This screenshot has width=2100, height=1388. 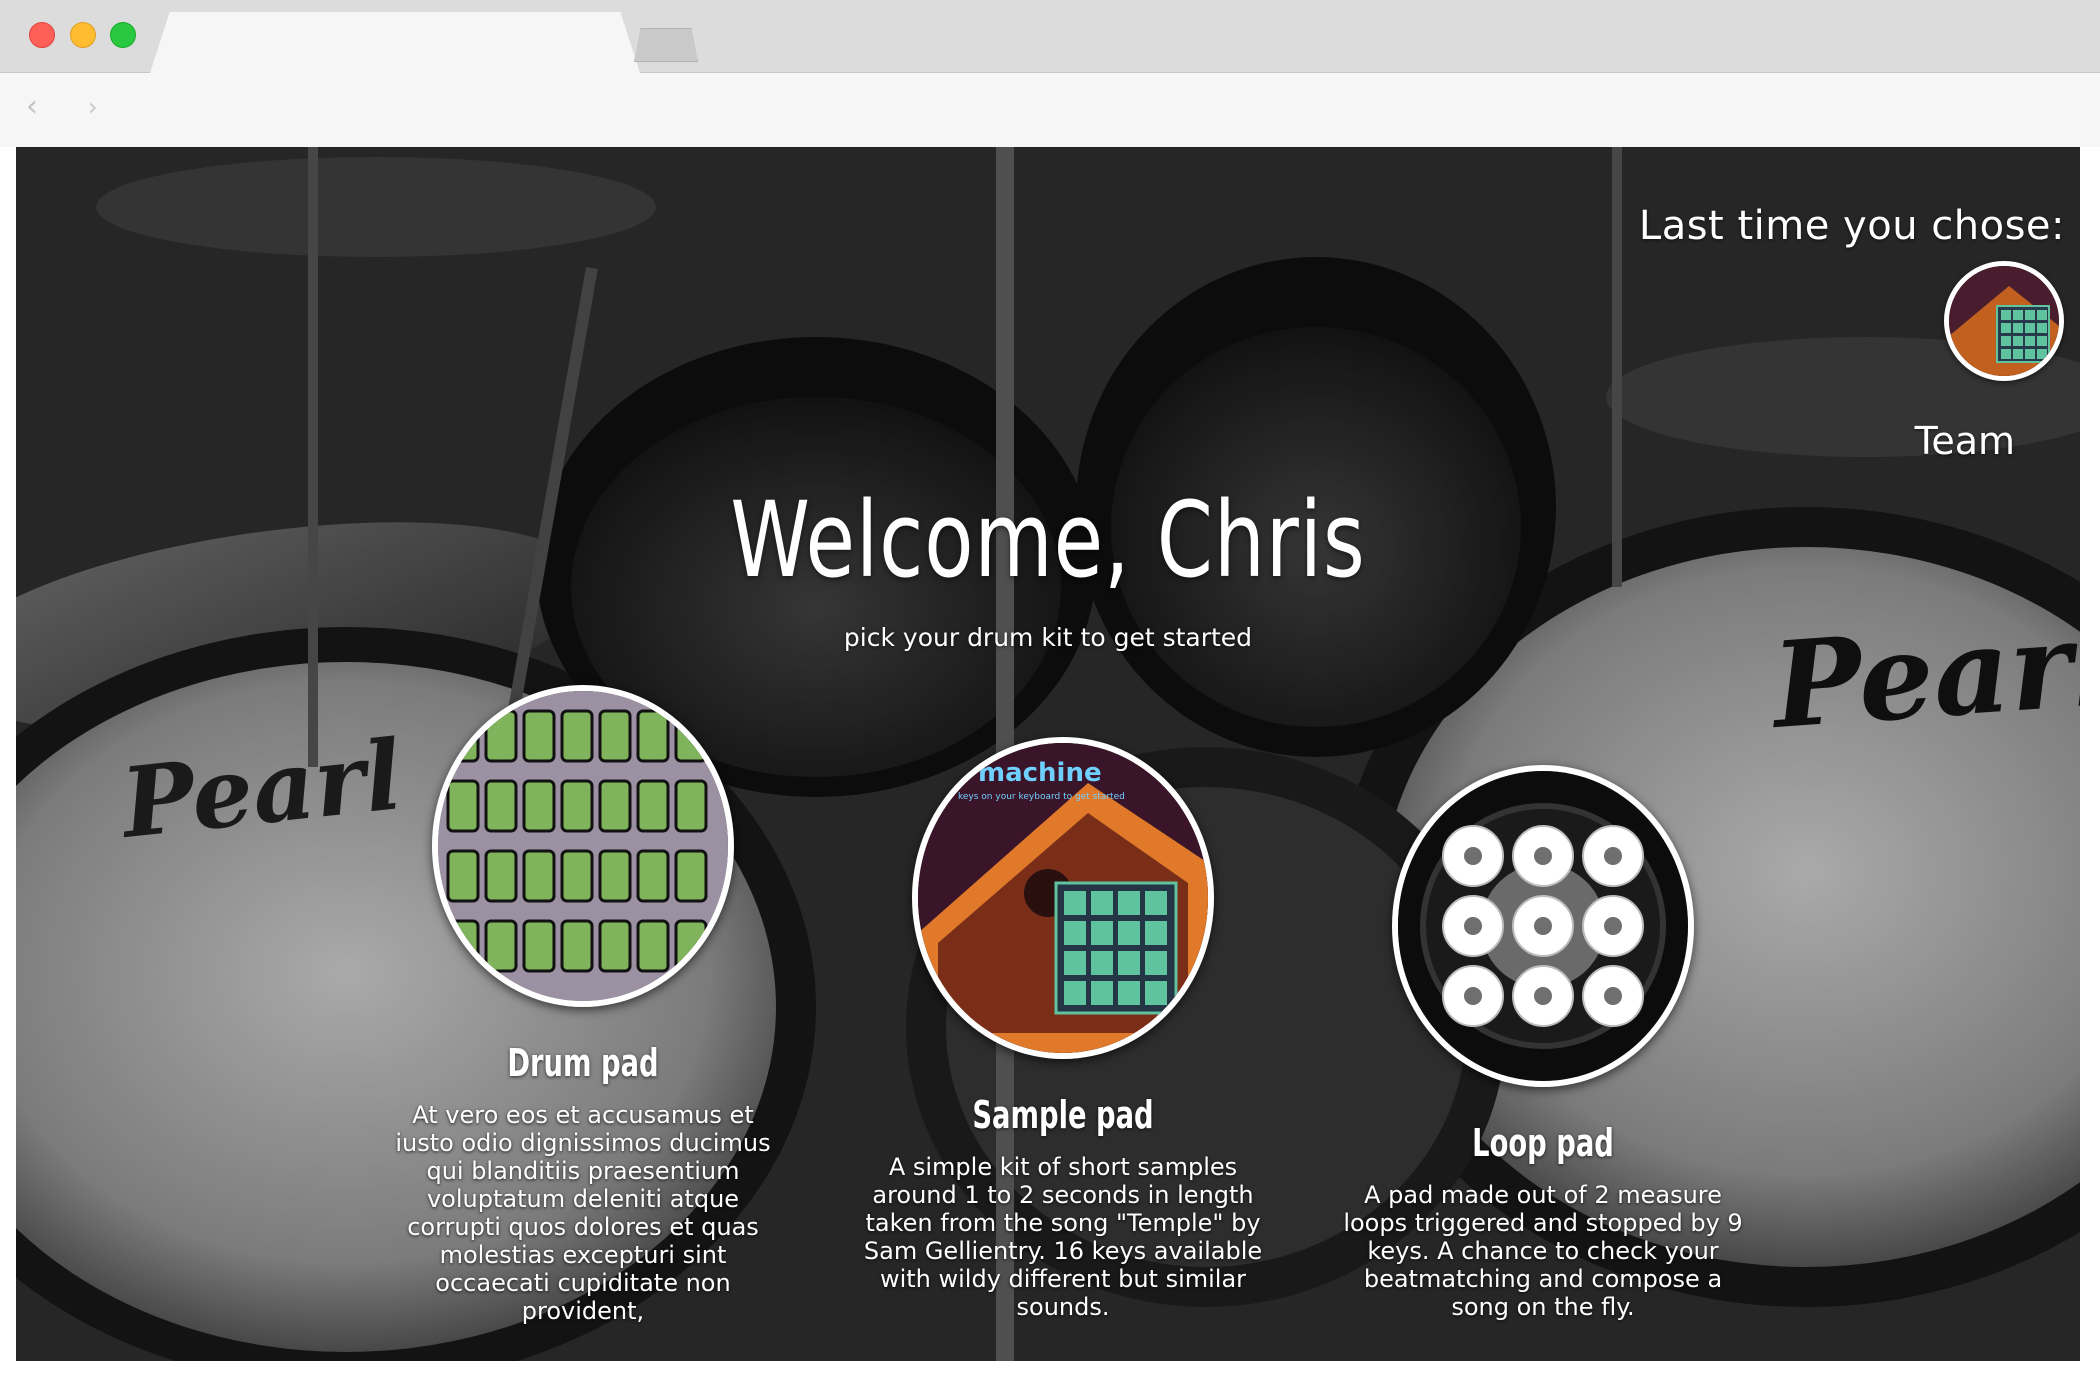 What do you see at coordinates (1040, 773) in the screenshot?
I see `sample-image-caption: machine` at bounding box center [1040, 773].